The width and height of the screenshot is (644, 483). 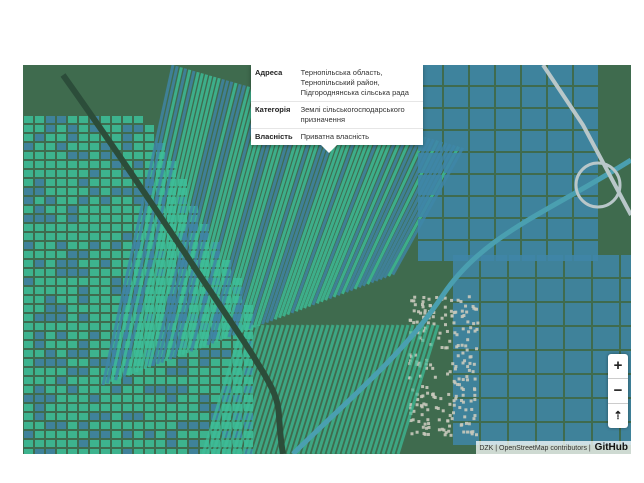 What do you see at coordinates (611, 447) in the screenshot?
I see `github-logo-link: GitHub` at bounding box center [611, 447].